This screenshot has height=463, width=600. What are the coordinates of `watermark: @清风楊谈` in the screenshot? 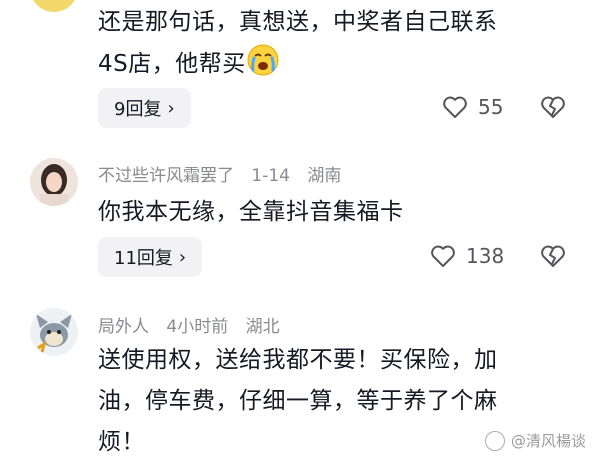 It's located at (535, 440).